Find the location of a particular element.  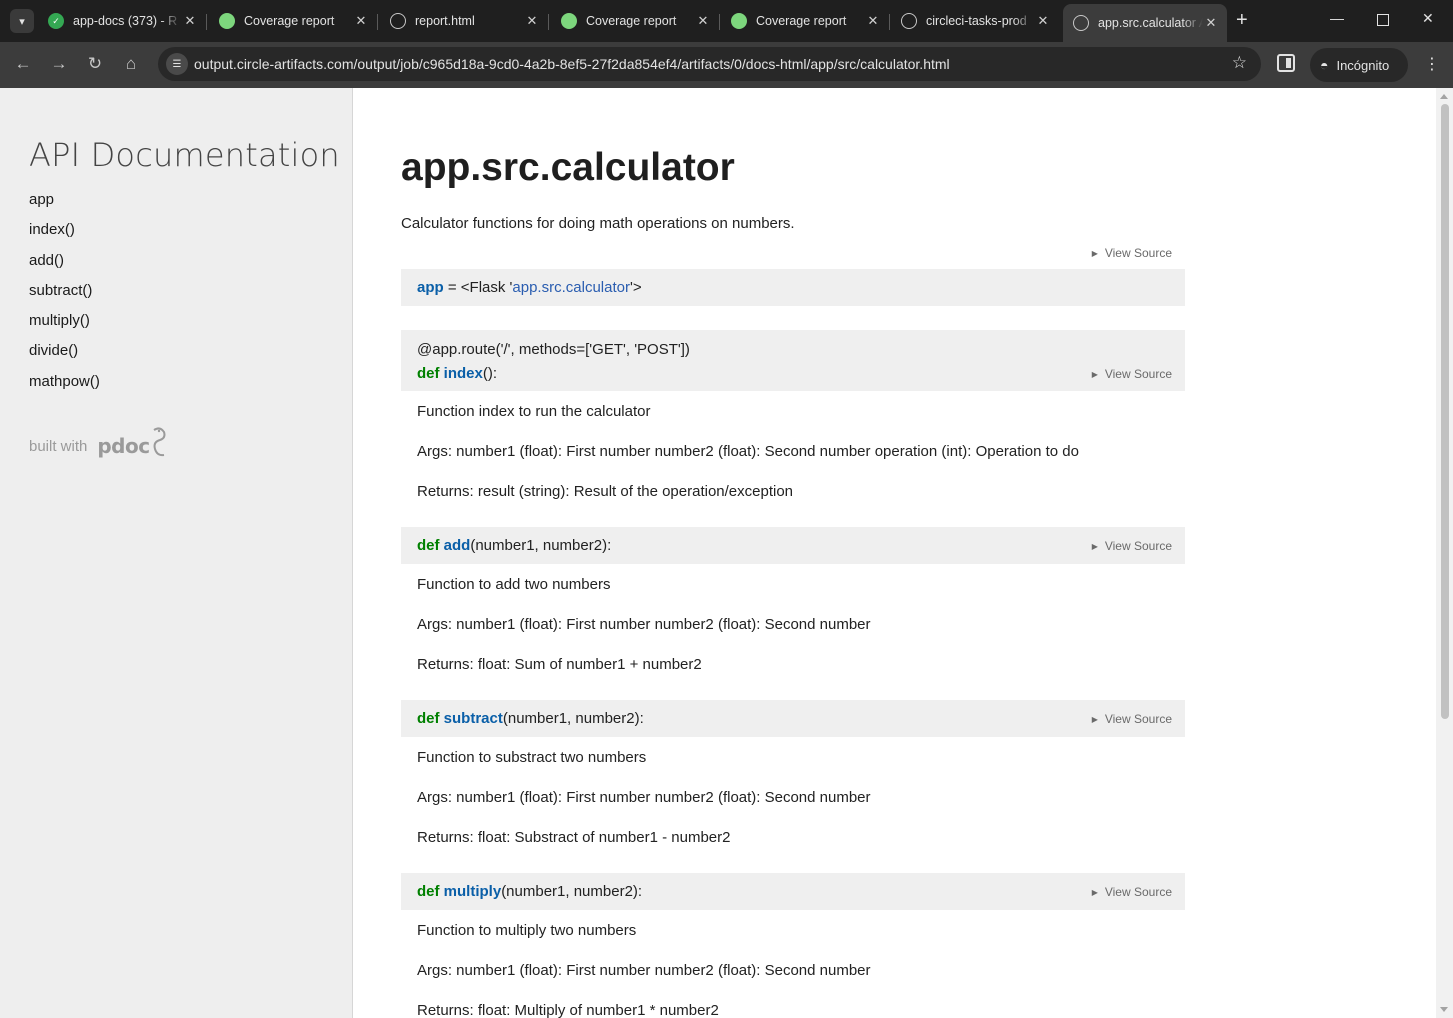

function-name: index is located at coordinates (463, 373).